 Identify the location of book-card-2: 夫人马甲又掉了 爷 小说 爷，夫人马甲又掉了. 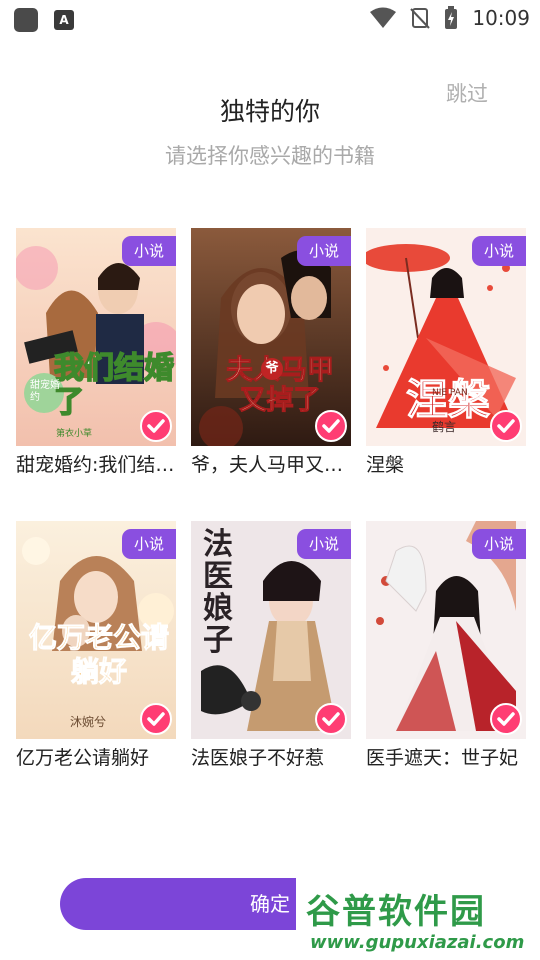
(276, 353).